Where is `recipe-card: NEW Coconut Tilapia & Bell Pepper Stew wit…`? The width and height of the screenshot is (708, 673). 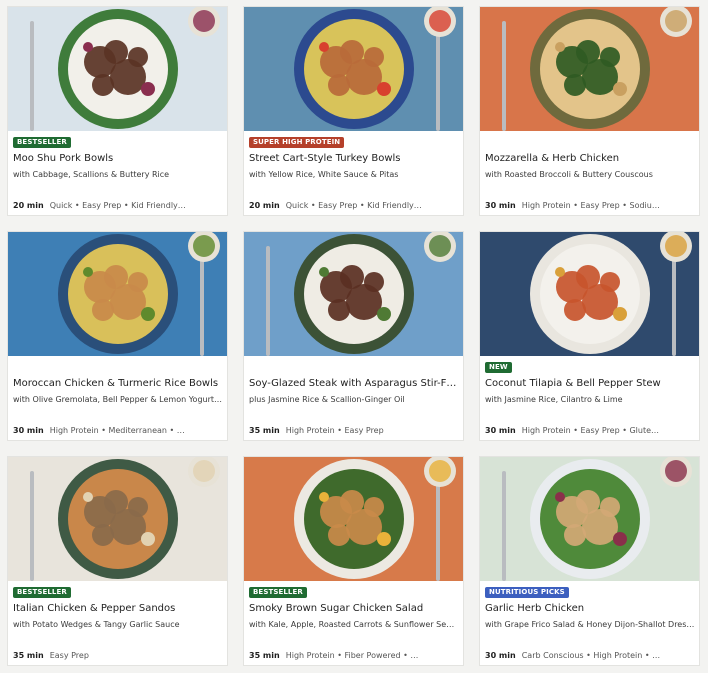
recipe-card: NEW Coconut Tilapia & Bell Pepper Stew wit… is located at coordinates (589, 336).